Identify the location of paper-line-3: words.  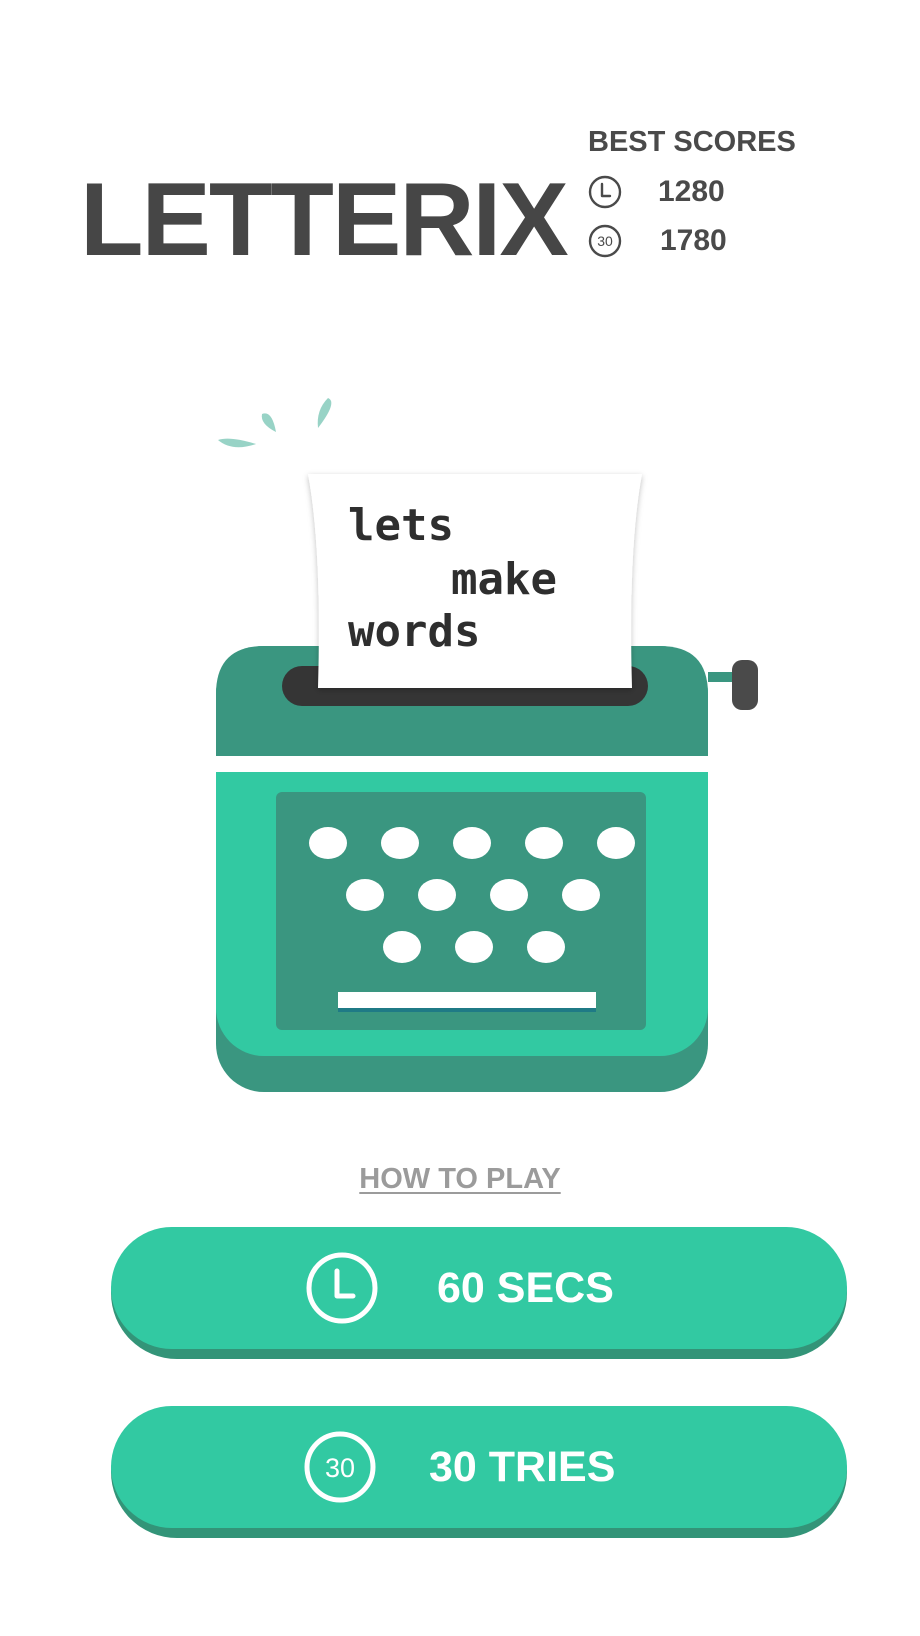
(414, 631).